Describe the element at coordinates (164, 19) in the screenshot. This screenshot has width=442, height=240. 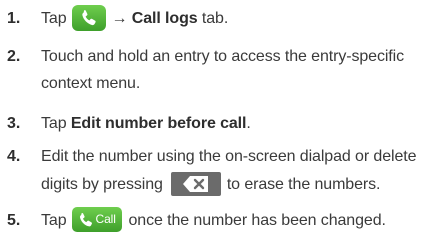
I see `step-bold-label: Call logs` at that location.